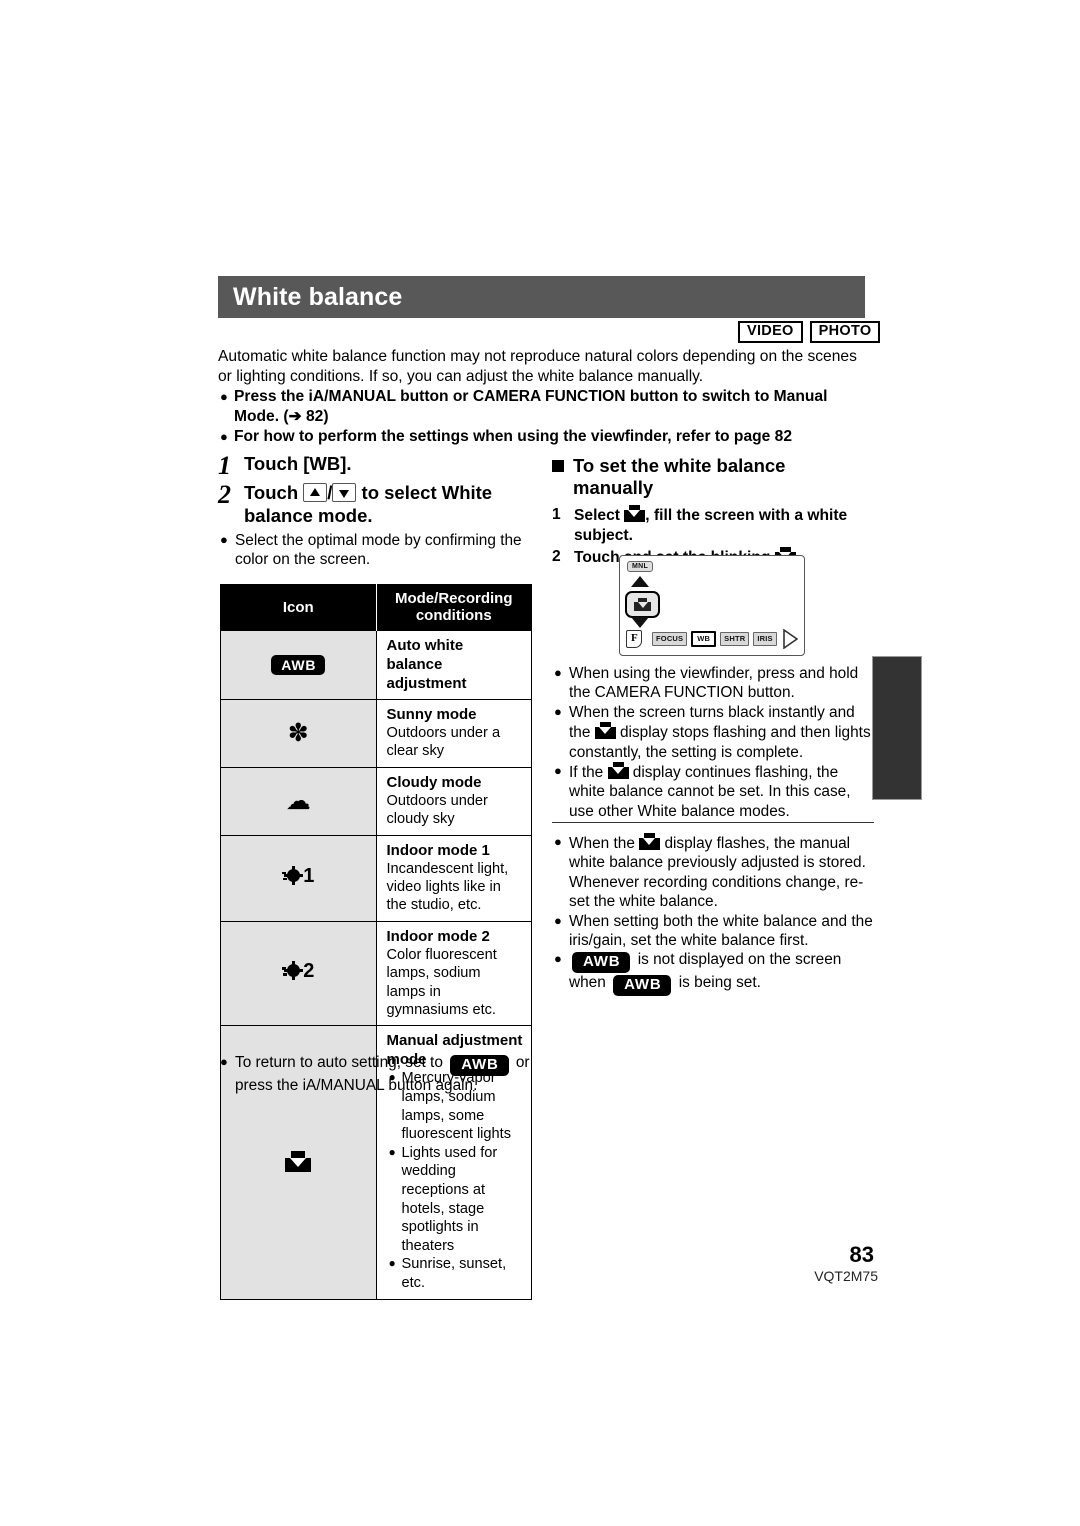  I want to click on icon-cell: 2, so click(298, 973).